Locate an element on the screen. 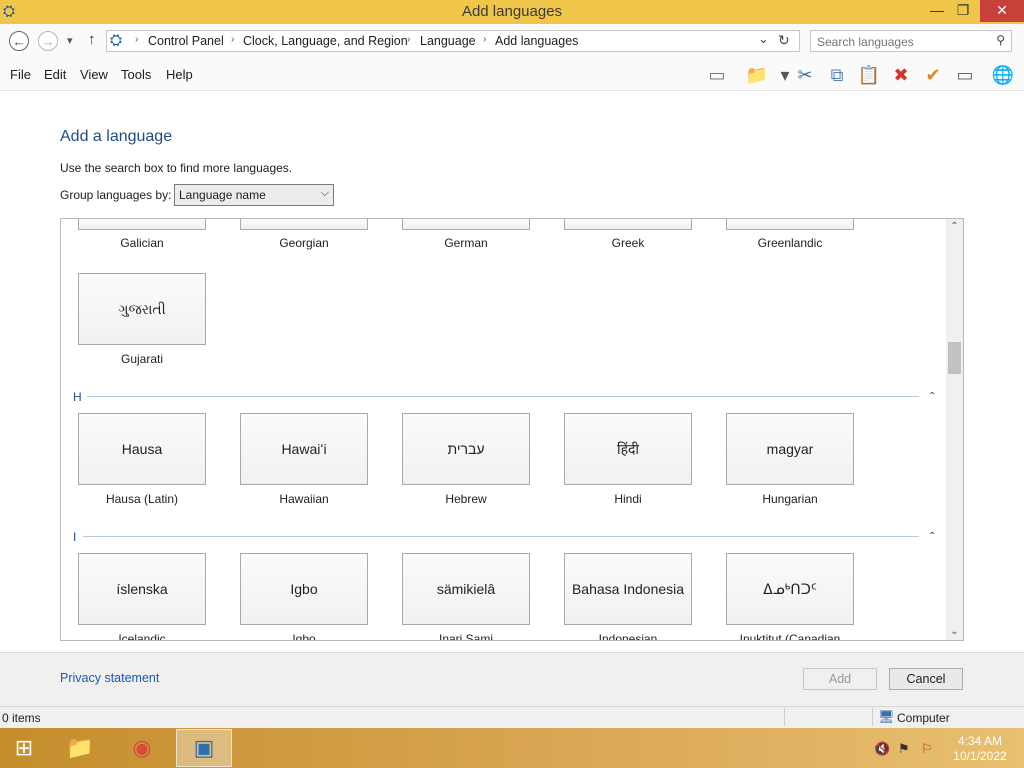 The width and height of the screenshot is (1024, 768). up-button: ↑ is located at coordinates (92, 39).